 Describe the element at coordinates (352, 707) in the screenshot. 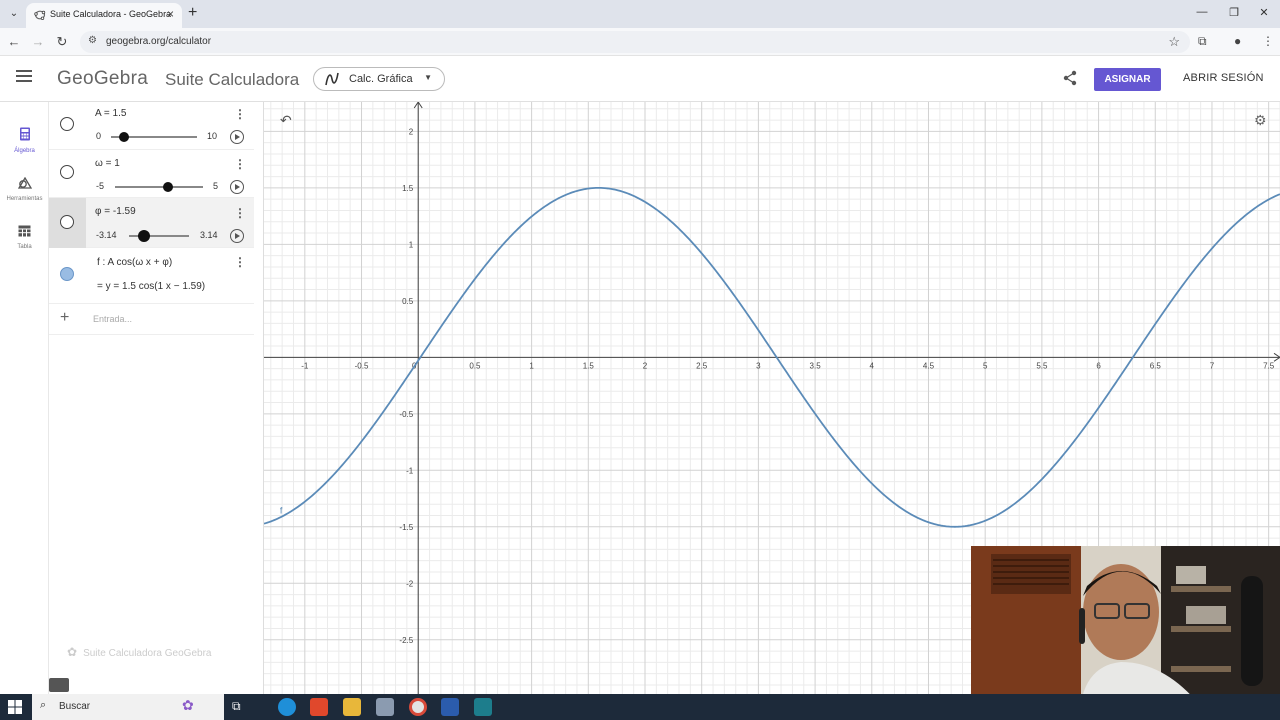

I see `file-explorer-icon` at that location.